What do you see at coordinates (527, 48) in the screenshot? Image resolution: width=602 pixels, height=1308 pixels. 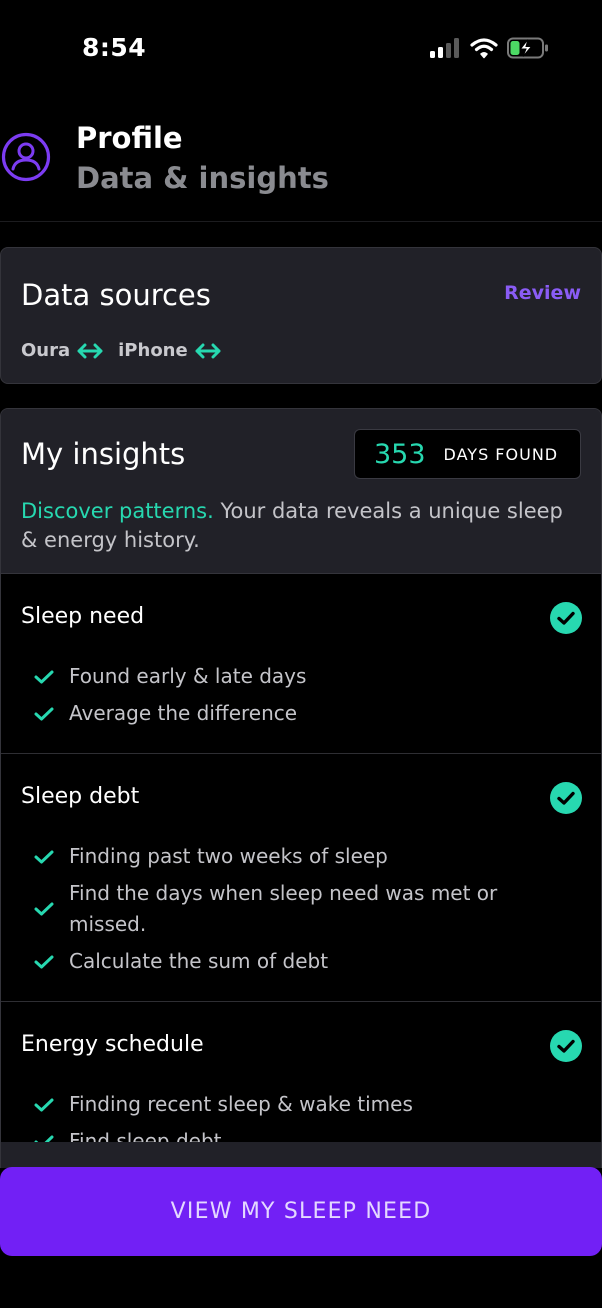 I see `battery-charging-icon` at bounding box center [527, 48].